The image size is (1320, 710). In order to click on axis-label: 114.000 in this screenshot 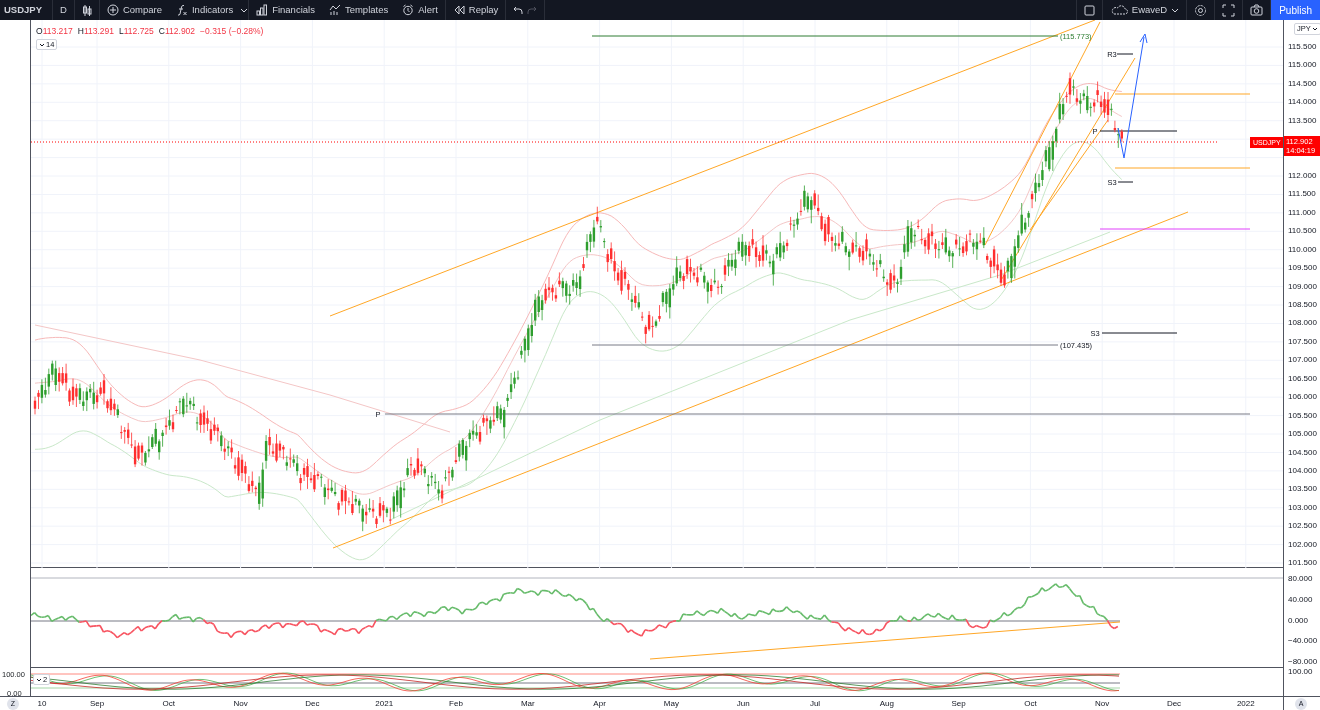, I will do `click(1302, 102)`.